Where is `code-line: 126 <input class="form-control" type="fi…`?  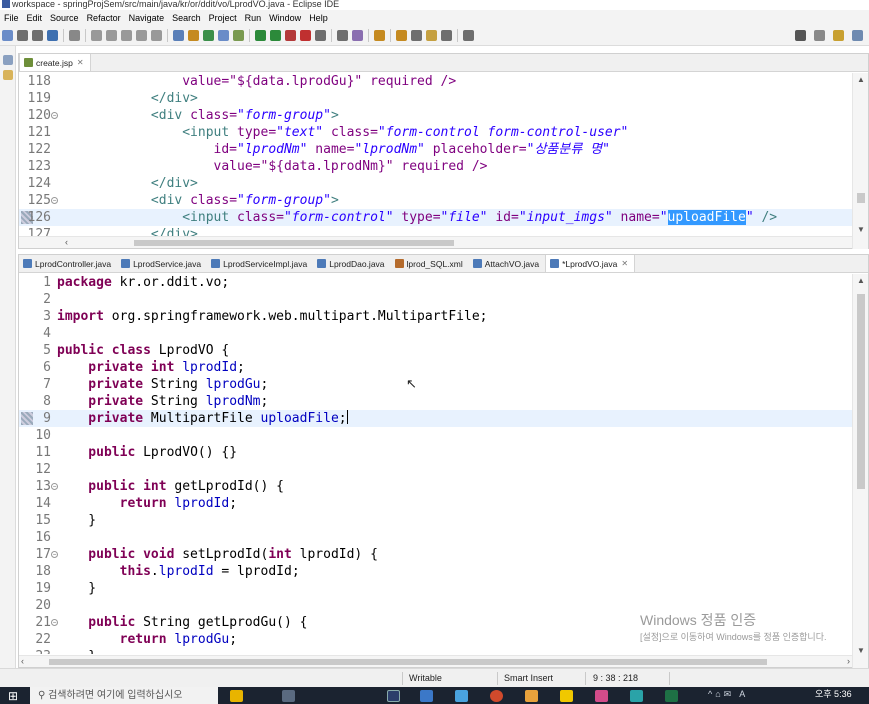
code-line: 126 <input class="form-control" type="fi… is located at coordinates (435, 217).